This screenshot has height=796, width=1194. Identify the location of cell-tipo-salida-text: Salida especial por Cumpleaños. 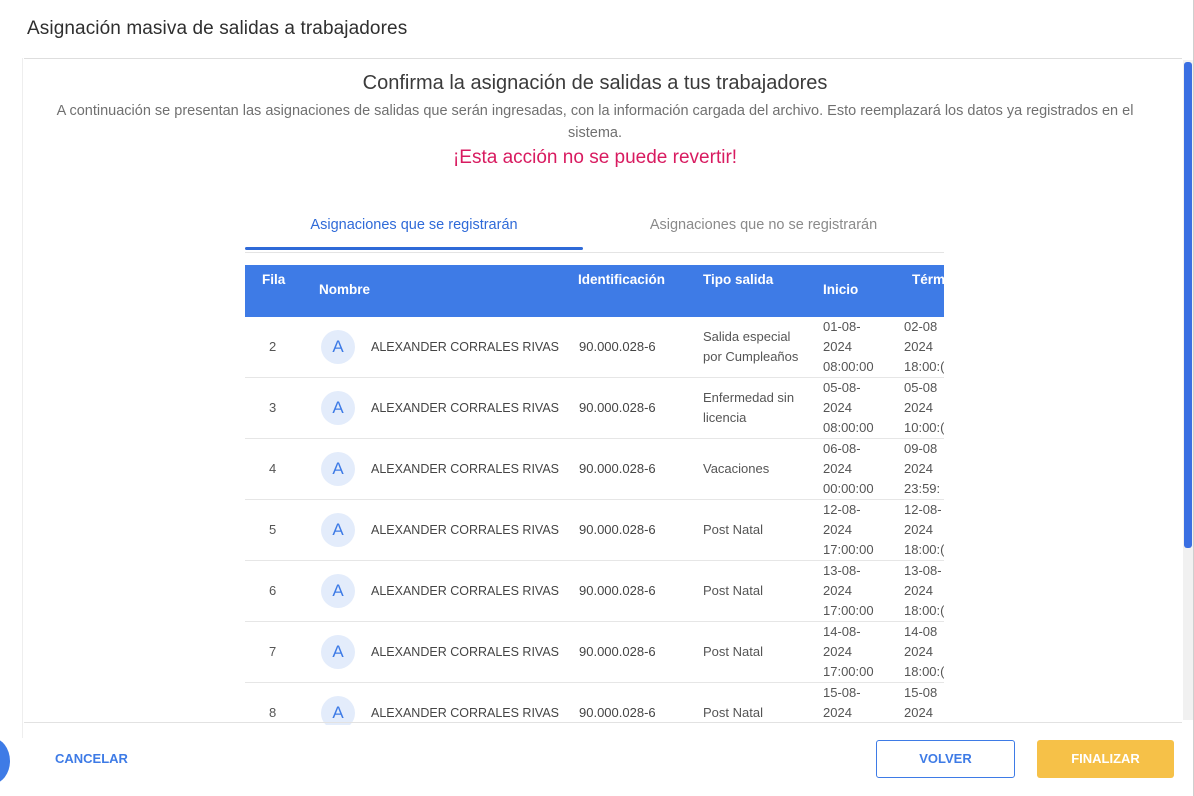
(751, 346).